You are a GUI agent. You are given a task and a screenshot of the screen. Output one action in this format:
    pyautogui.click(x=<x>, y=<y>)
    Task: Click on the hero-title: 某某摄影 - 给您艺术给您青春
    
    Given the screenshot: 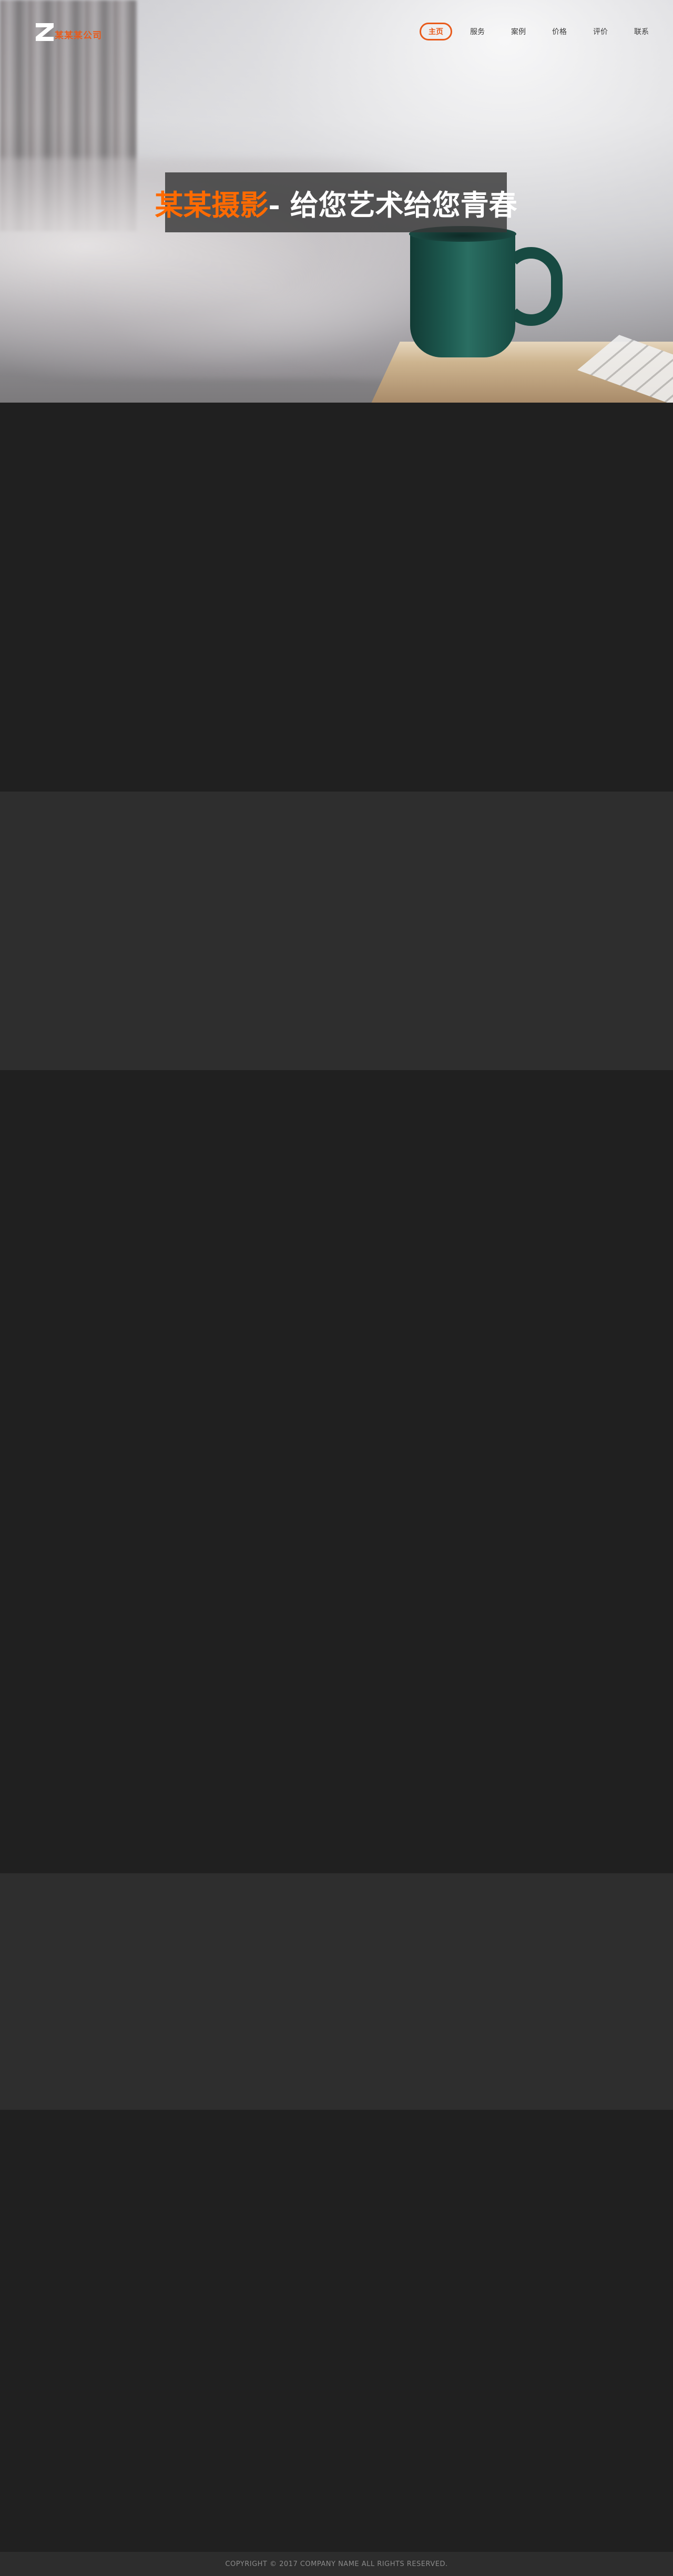 What is the action you would take?
    pyautogui.click(x=336, y=202)
    